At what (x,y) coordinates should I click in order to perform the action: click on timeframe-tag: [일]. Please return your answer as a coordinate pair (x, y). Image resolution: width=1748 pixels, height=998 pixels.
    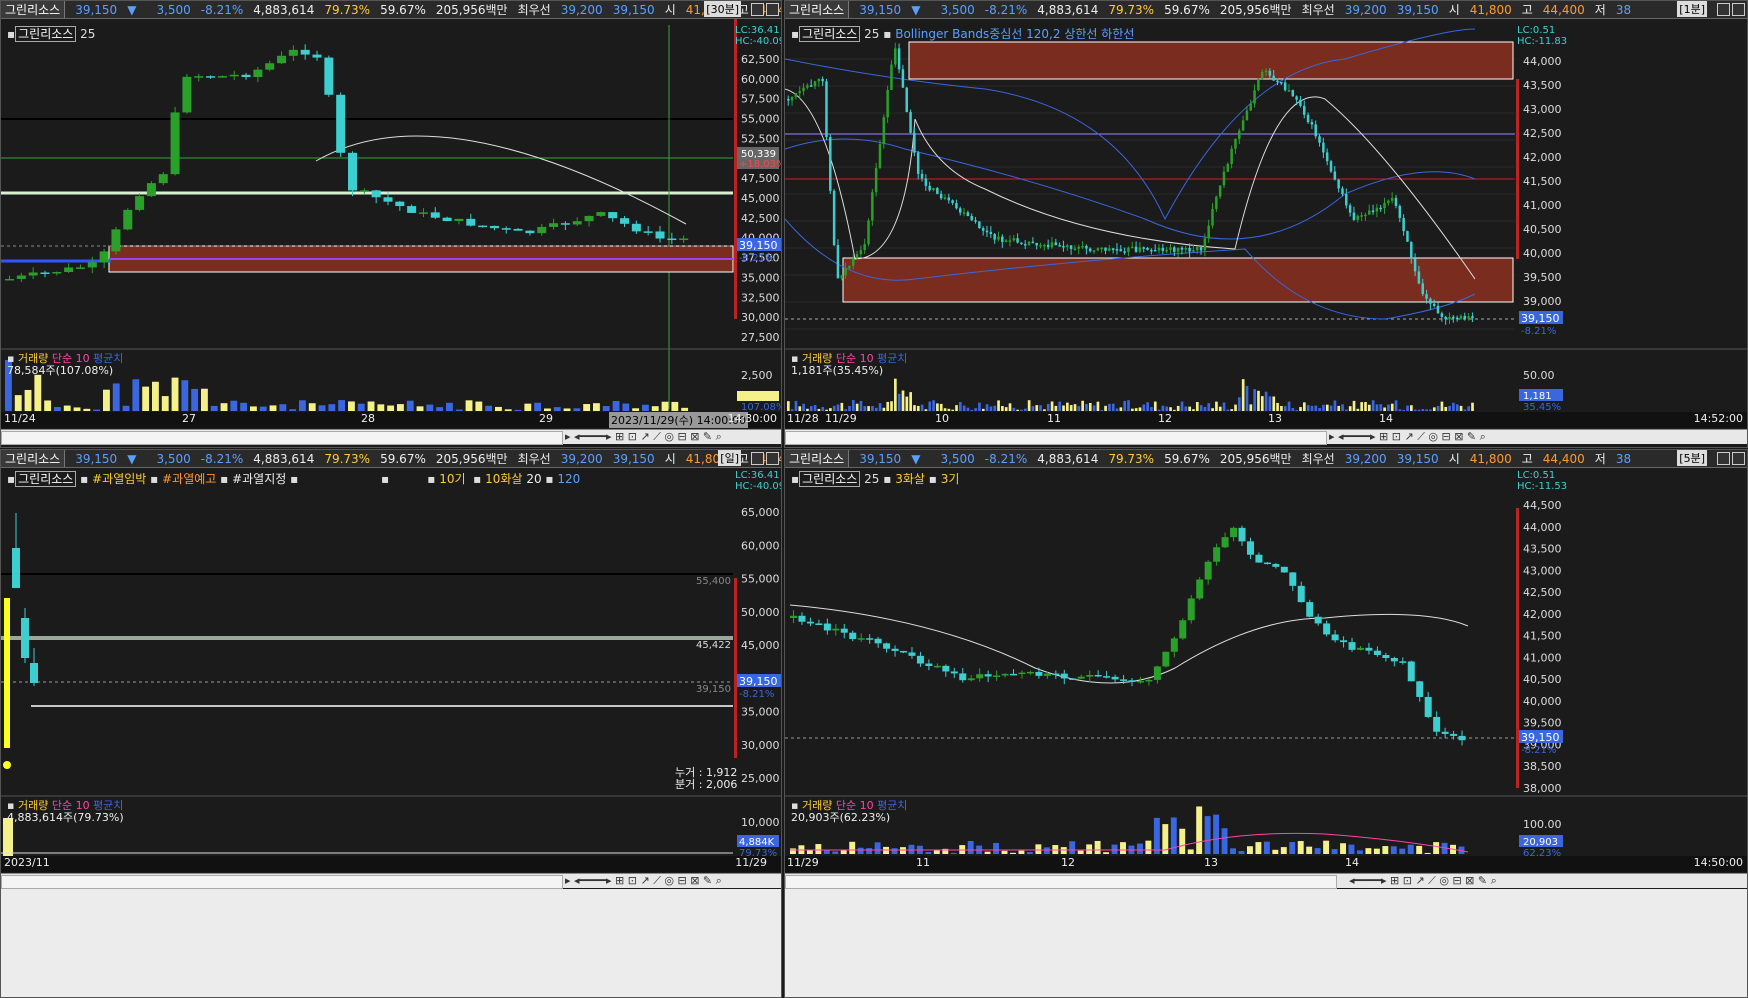
    Looking at the image, I should click on (729, 458).